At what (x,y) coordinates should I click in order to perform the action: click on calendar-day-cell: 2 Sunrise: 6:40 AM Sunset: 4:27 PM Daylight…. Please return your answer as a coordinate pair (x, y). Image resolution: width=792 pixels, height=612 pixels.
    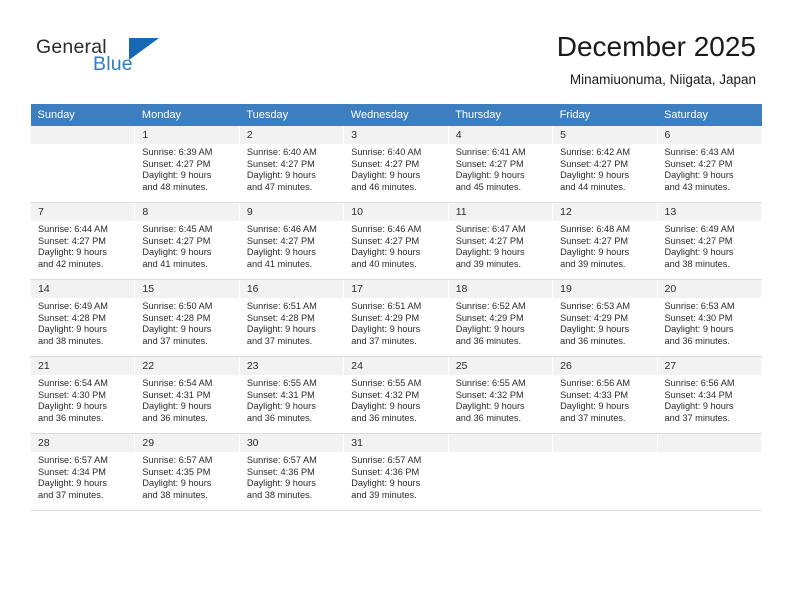
    Looking at the image, I should click on (291, 164).